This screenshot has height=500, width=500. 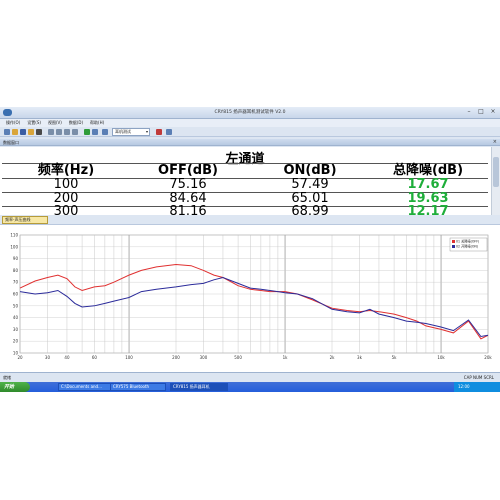 I want to click on legend-label: 01 关降噪(OFF), so click(x=467, y=241).